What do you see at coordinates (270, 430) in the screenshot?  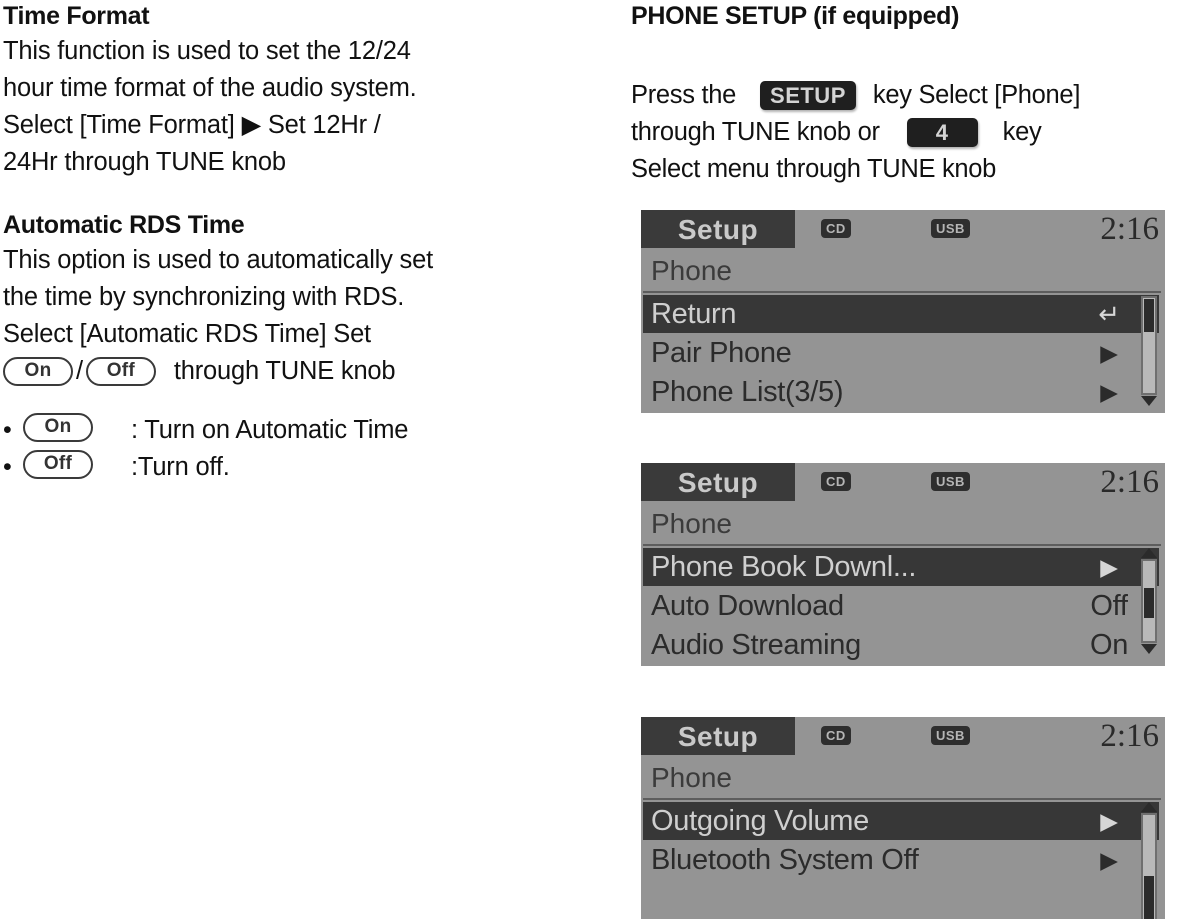 I see `bullet-description: : Turn on Automatic Time` at bounding box center [270, 430].